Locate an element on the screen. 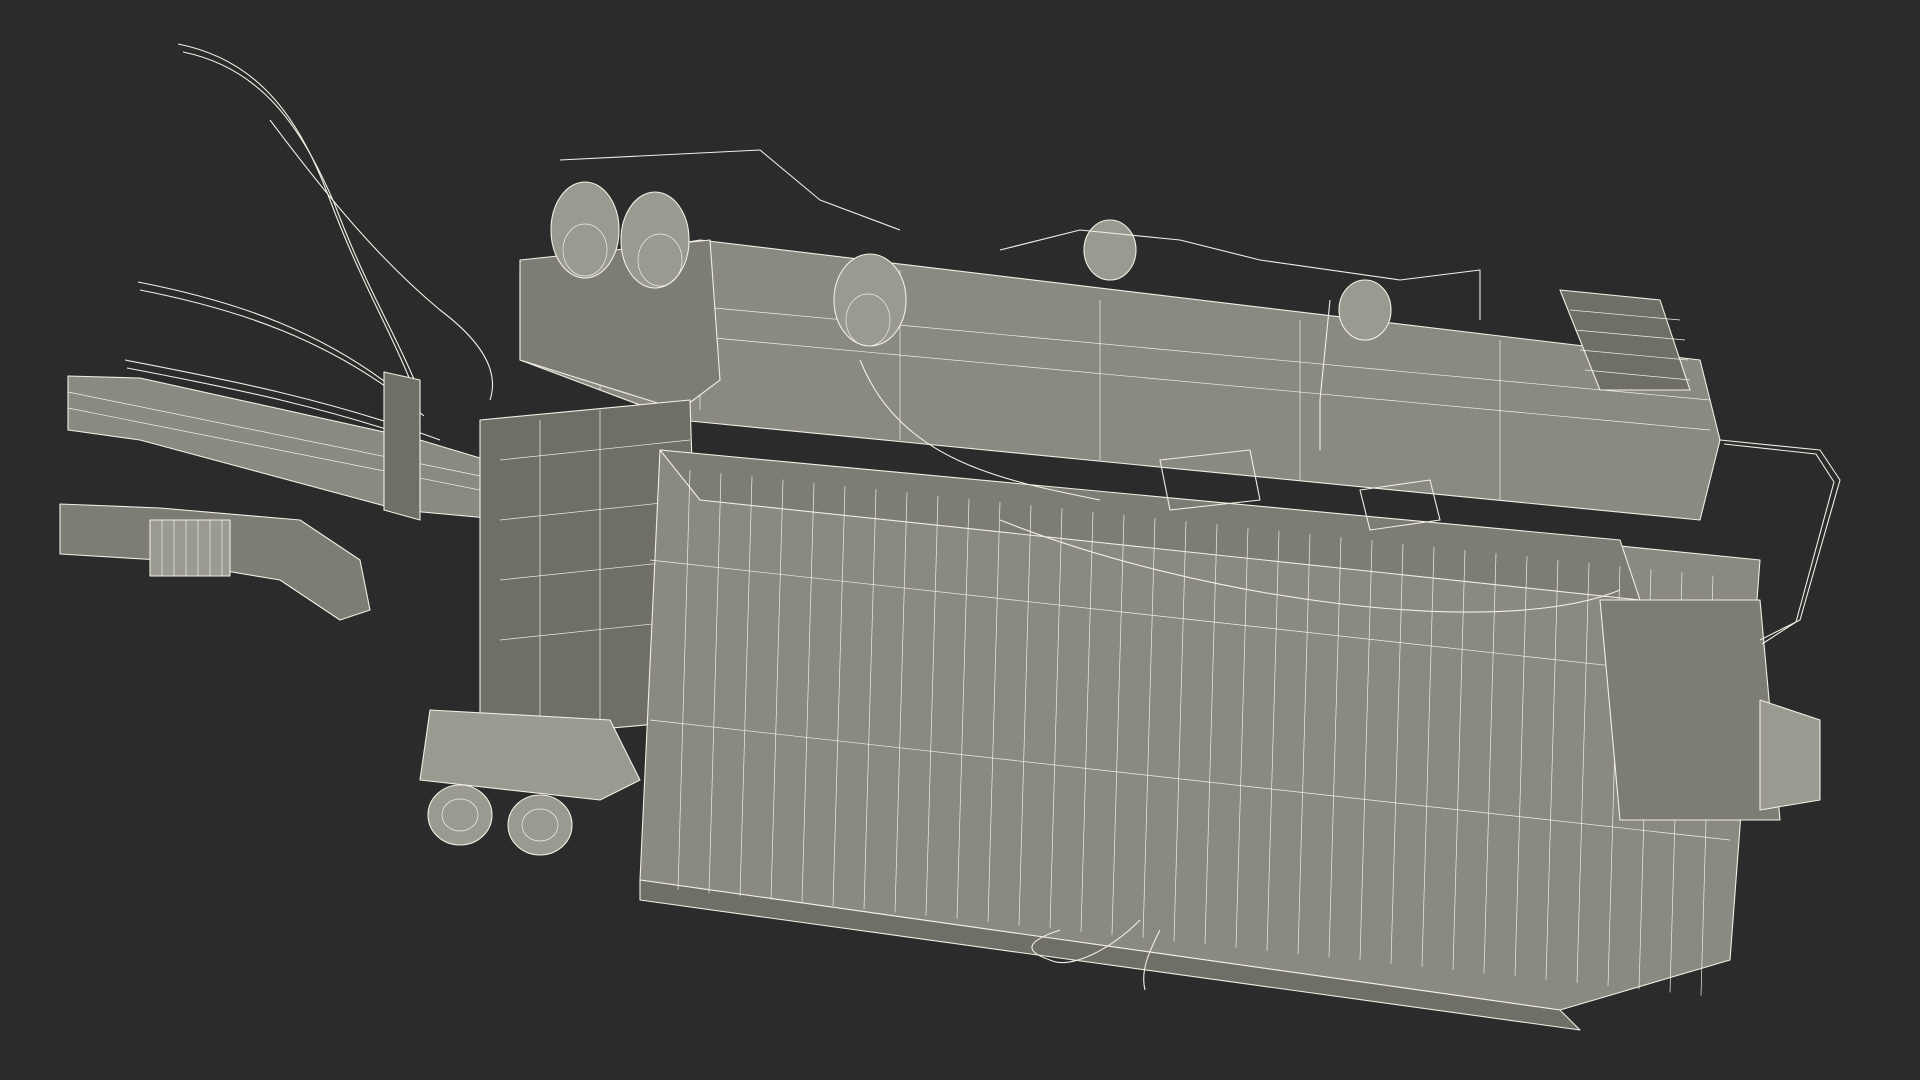 The width and height of the screenshot is (1920, 1080). canisters-bottom is located at coordinates (500, 820).